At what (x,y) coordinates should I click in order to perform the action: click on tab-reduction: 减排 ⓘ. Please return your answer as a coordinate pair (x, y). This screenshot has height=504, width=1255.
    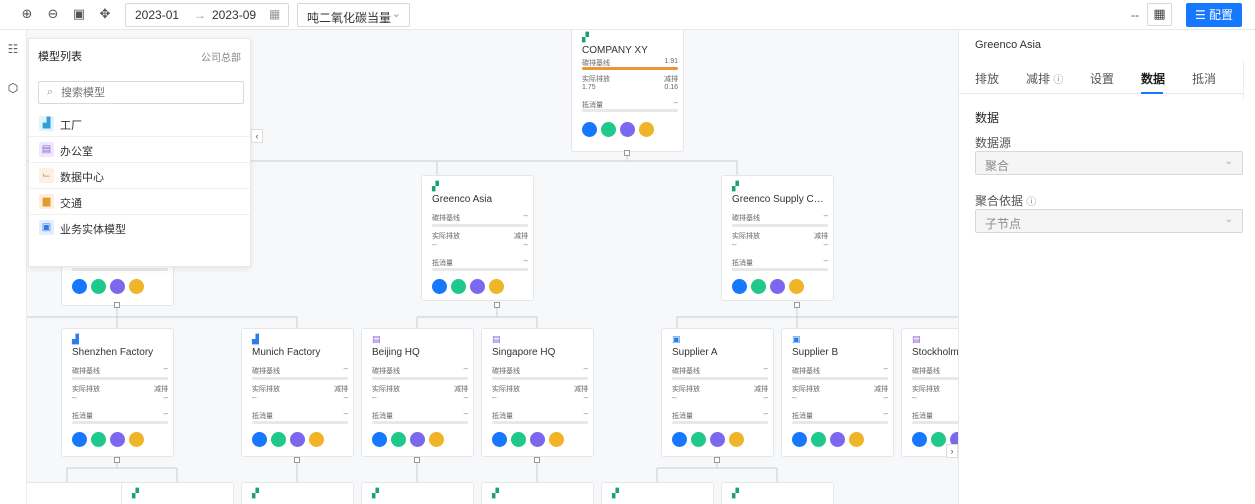
    Looking at the image, I should click on (1044, 78).